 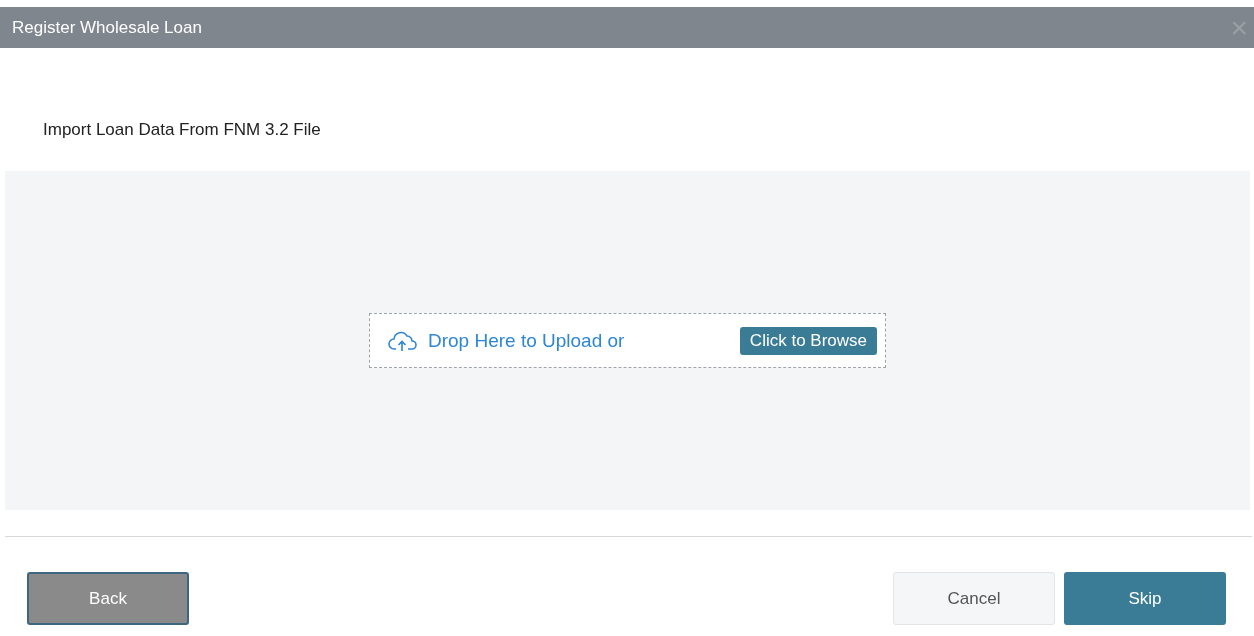 What do you see at coordinates (182, 130) in the screenshot?
I see `section-heading: Import Loan Data From FNM 3.2 File` at bounding box center [182, 130].